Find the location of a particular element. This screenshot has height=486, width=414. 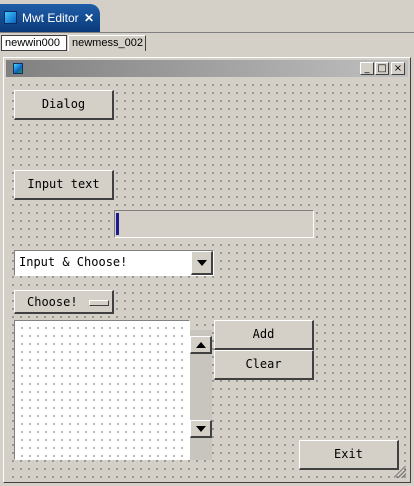

arrow-down-icon is located at coordinates (200, 428).